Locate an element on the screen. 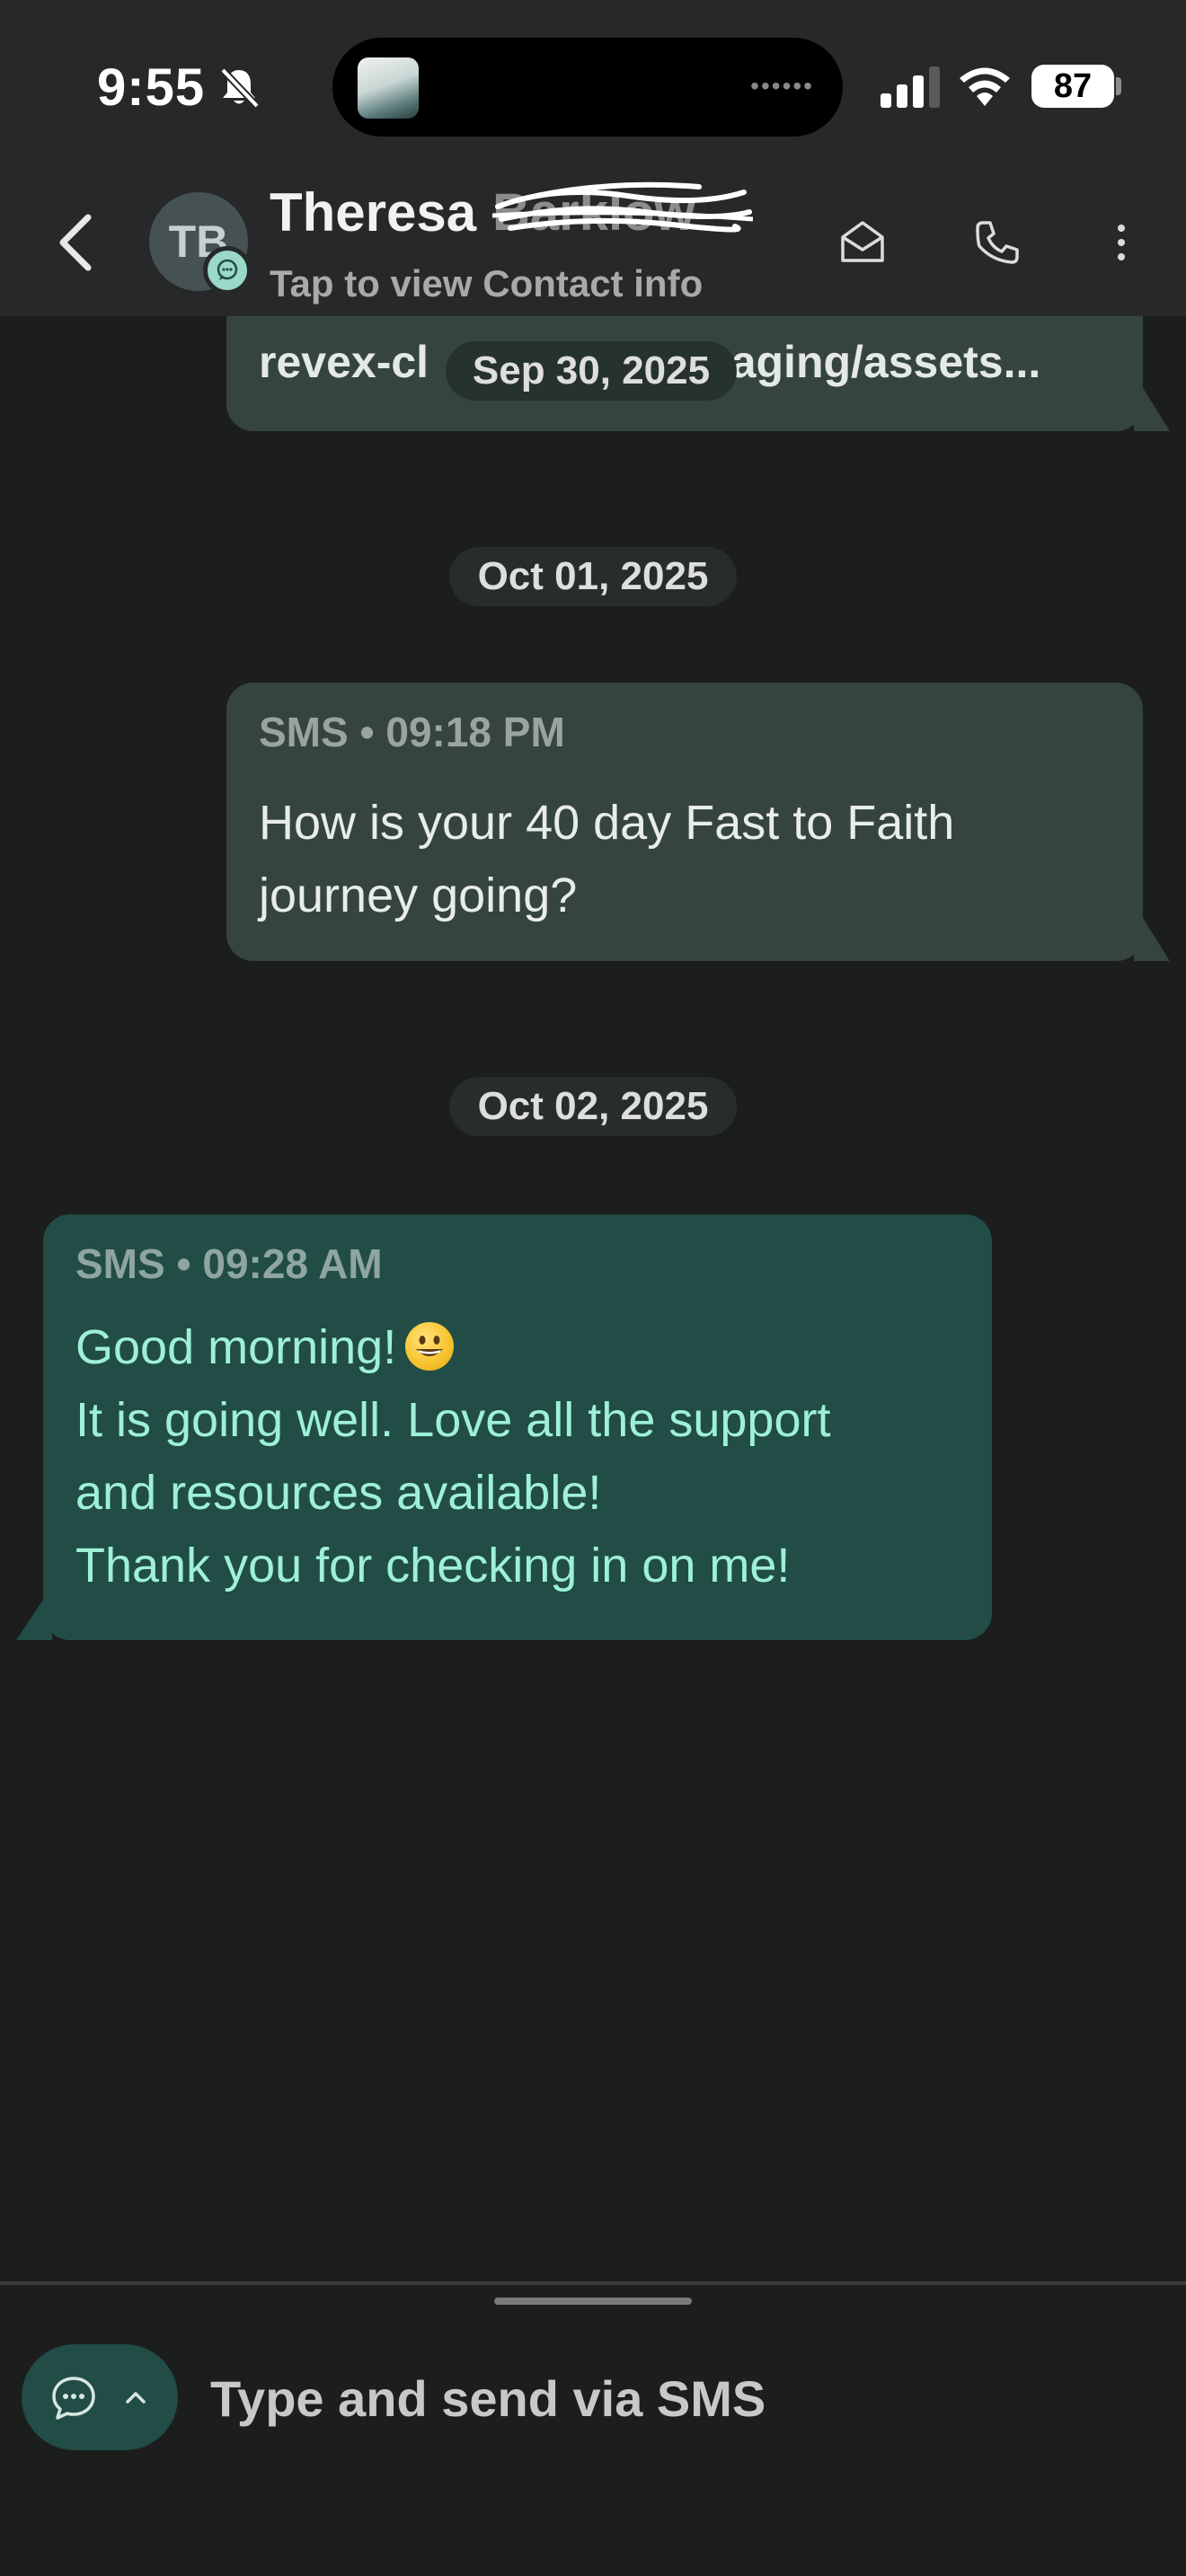 This screenshot has height=2576, width=1186. contact-info-link: Tap to view Contact info is located at coordinates (486, 283).